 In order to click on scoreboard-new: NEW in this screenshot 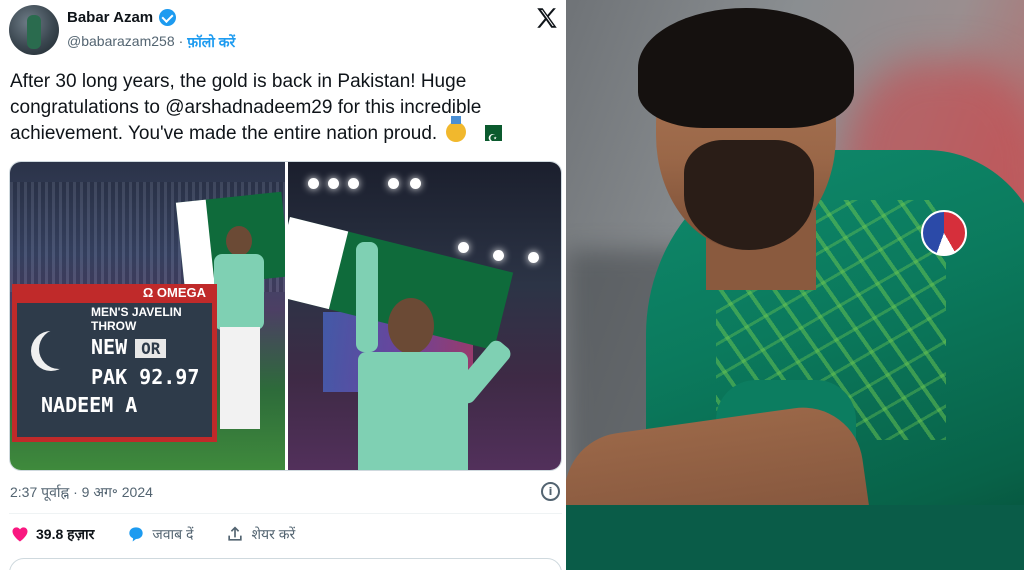, I will do `click(109, 347)`.